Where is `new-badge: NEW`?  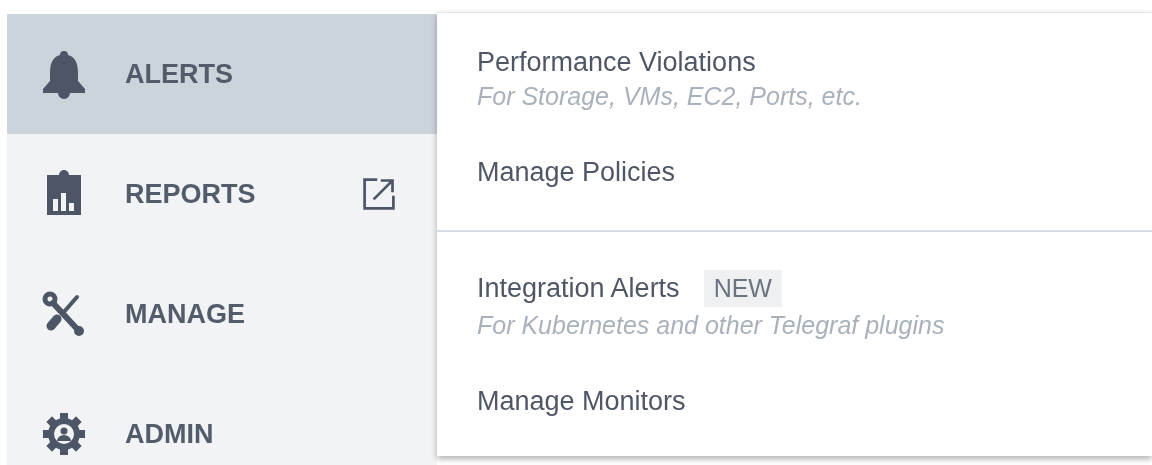 new-badge: NEW is located at coordinates (742, 288).